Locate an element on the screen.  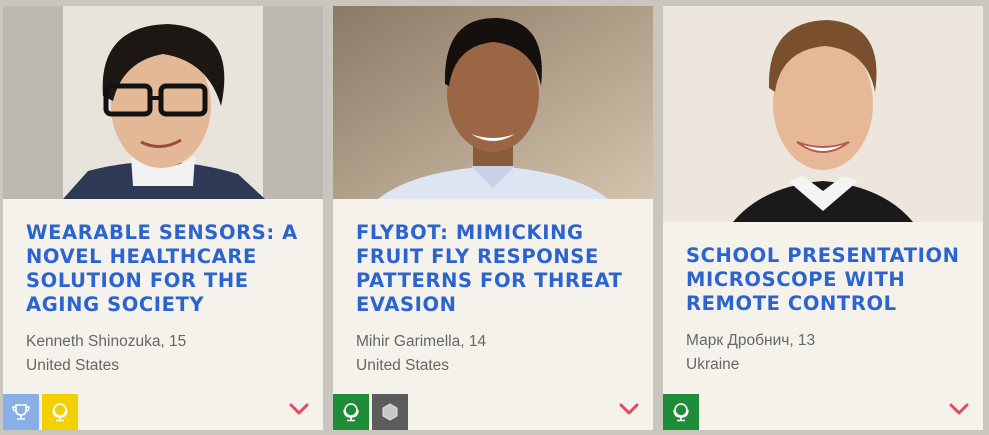
trophy-icon is located at coordinates (21, 412).